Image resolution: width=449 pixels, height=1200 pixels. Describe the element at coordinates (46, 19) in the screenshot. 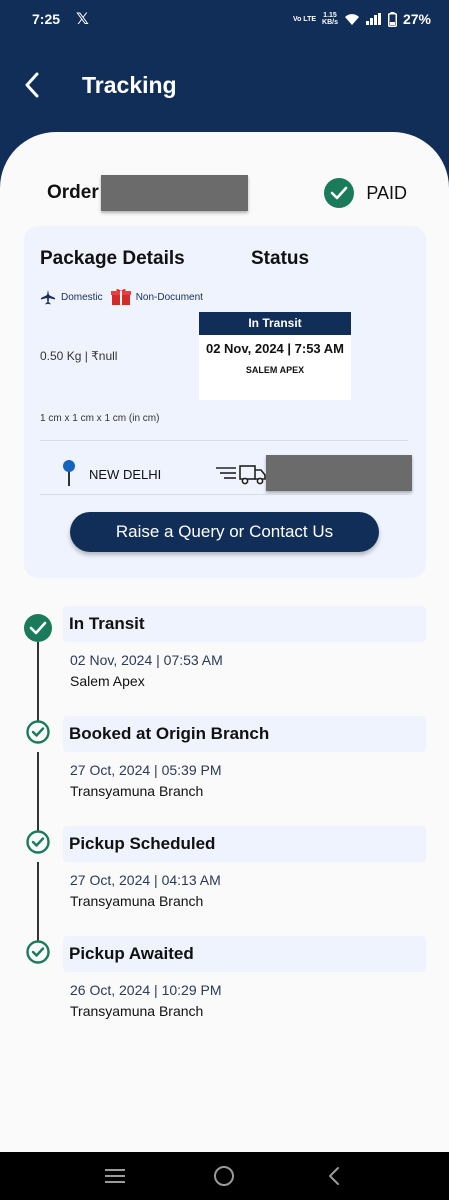

I see `status-time: 7:25` at that location.